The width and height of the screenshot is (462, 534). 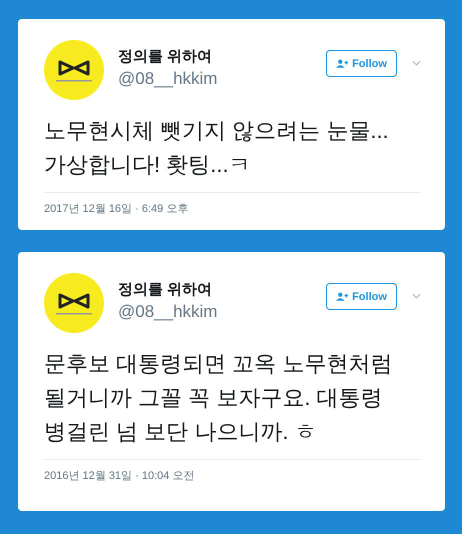 What do you see at coordinates (217, 148) in the screenshot?
I see `tweet-text: 노무현시체 뺏기지 않으려는 눈물... 가상합니다! 홧팅...ㅋ` at bounding box center [217, 148].